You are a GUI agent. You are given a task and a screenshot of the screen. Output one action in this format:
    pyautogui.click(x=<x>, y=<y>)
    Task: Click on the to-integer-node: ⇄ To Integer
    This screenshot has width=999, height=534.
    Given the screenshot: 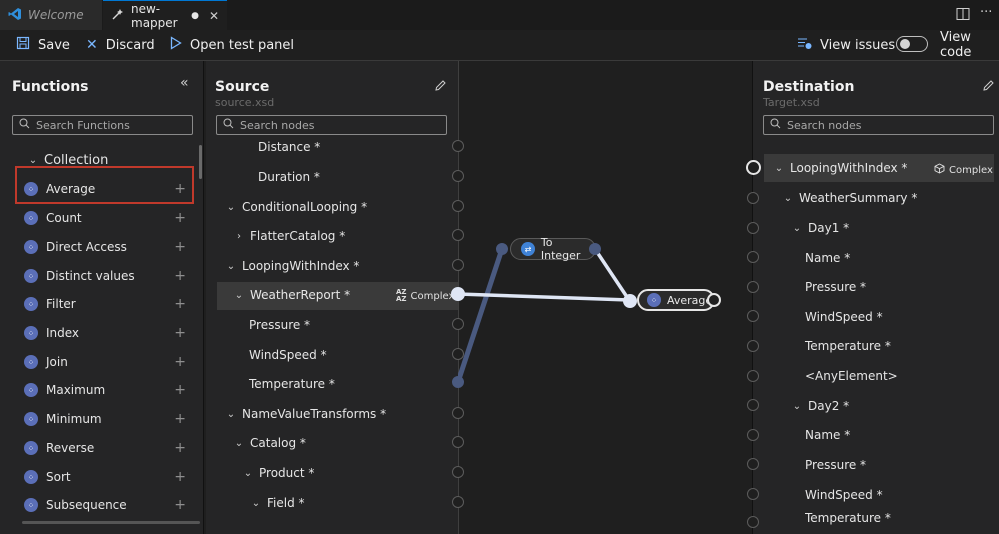 What is the action you would take?
    pyautogui.click(x=553, y=249)
    